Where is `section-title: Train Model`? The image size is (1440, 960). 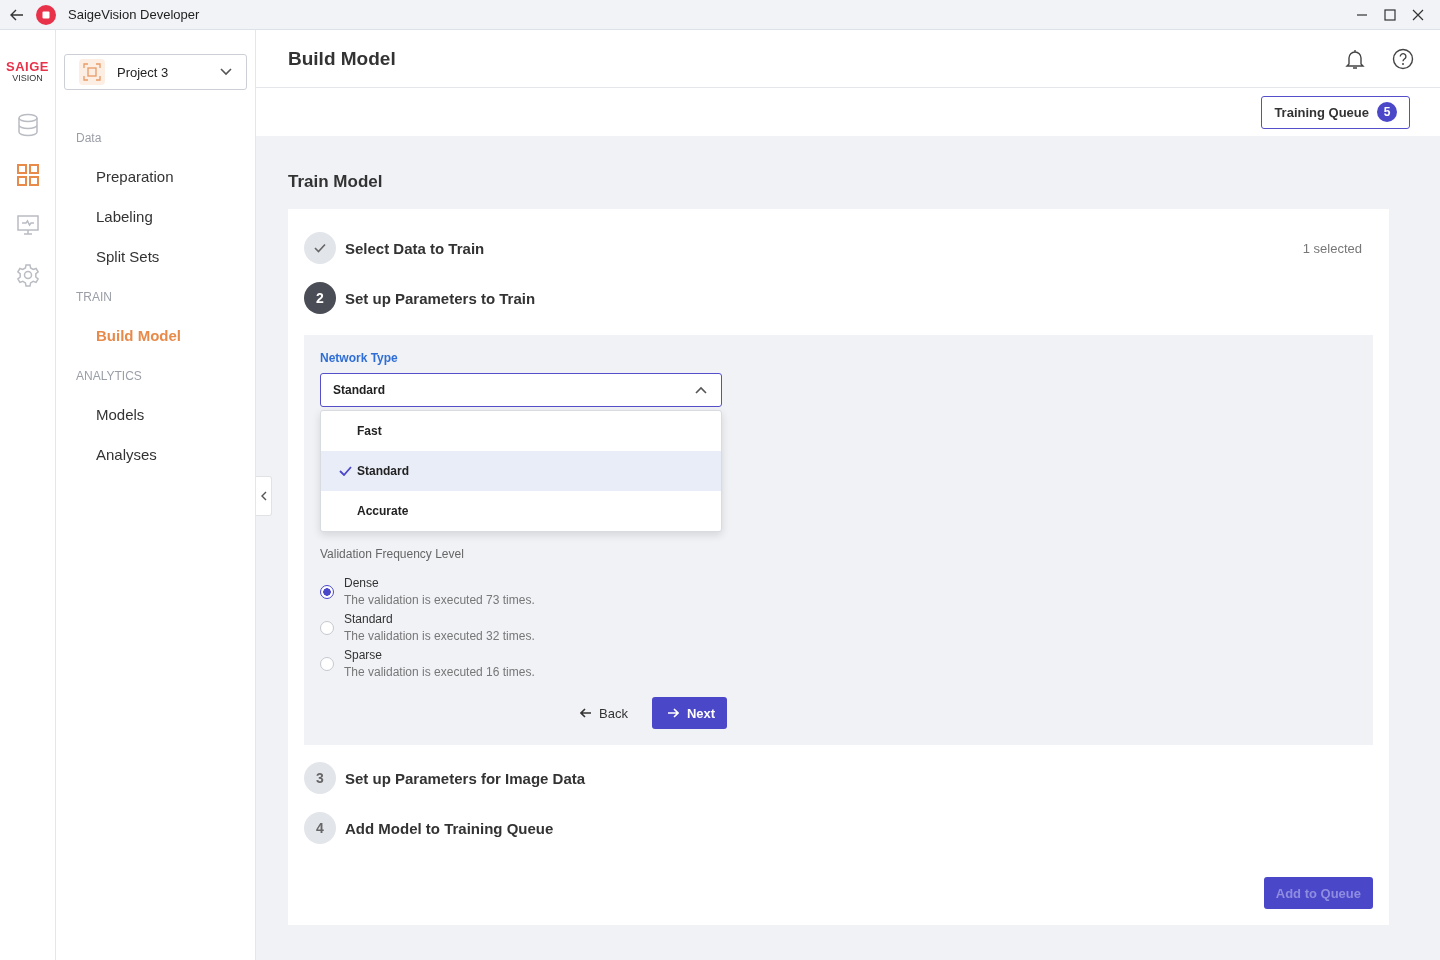
section-title: Train Model is located at coordinates (336, 182).